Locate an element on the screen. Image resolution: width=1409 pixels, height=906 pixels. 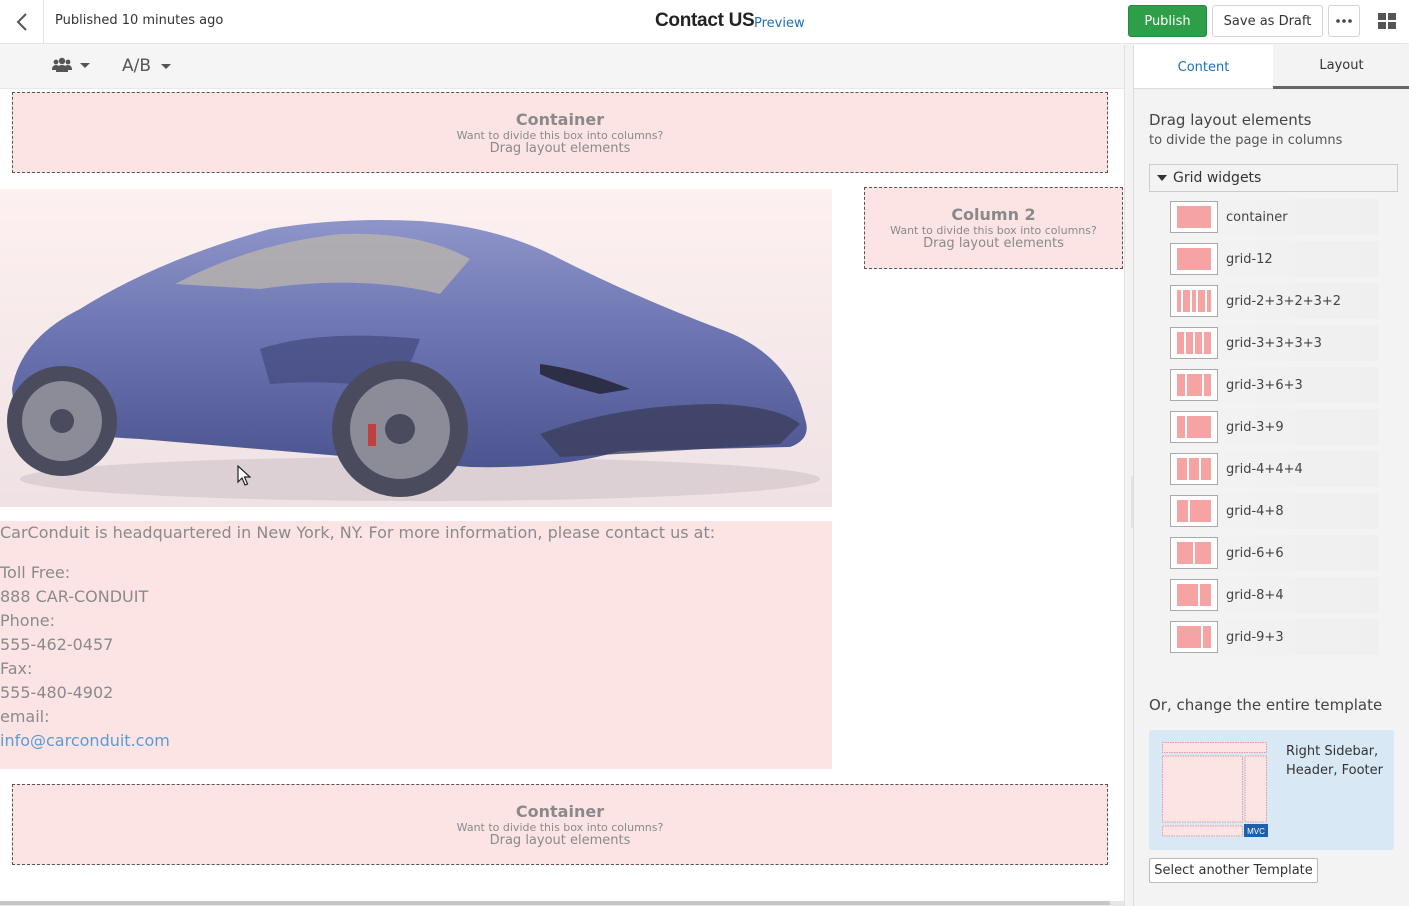
contact-line: 555-480-4902 is located at coordinates (57, 692).